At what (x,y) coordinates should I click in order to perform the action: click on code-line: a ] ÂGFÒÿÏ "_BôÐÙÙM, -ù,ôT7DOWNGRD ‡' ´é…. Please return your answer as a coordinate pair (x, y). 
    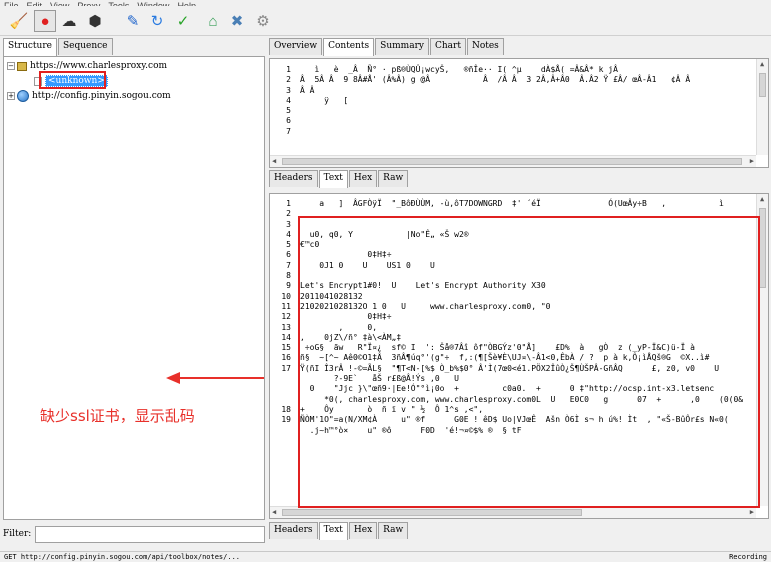
    Looking at the image, I should click on (517, 203).